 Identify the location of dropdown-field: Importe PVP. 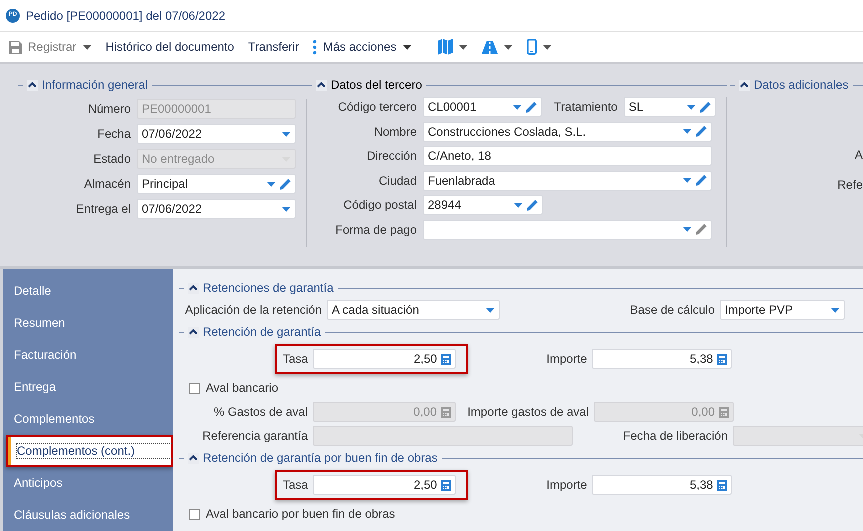
(782, 310).